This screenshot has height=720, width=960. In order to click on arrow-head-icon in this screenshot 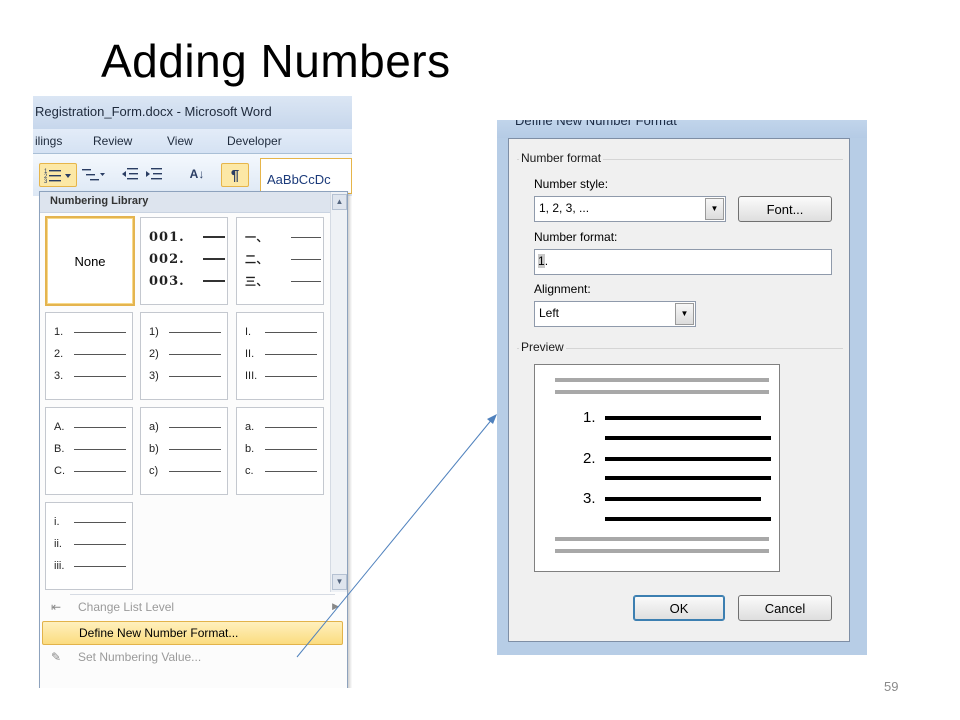, I will do `click(492, 419)`.